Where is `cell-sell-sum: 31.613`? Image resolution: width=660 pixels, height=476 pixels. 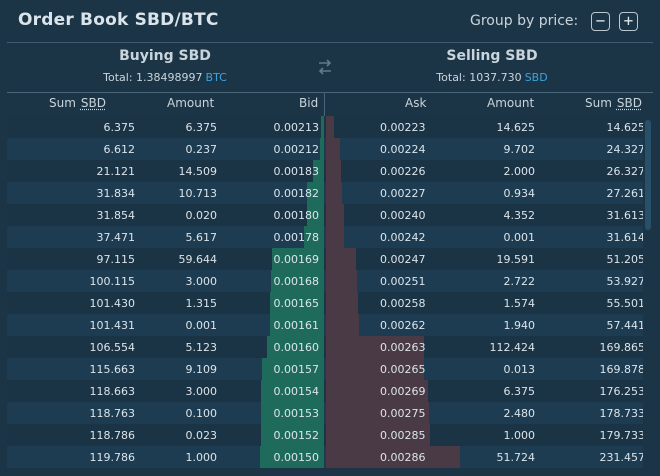
cell-sell-sum: 31.613 is located at coordinates (626, 215).